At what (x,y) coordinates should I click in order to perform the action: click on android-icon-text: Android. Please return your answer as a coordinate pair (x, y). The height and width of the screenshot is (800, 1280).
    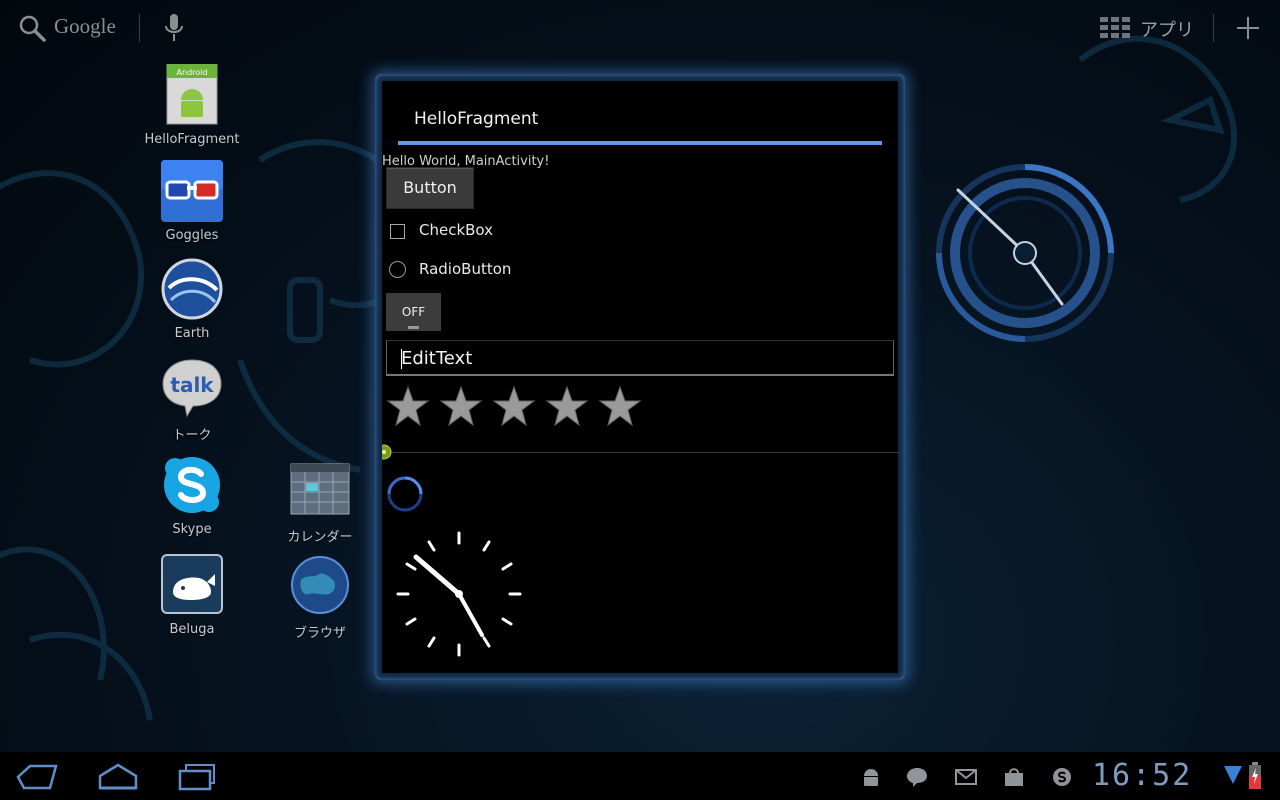
    Looking at the image, I should click on (192, 72).